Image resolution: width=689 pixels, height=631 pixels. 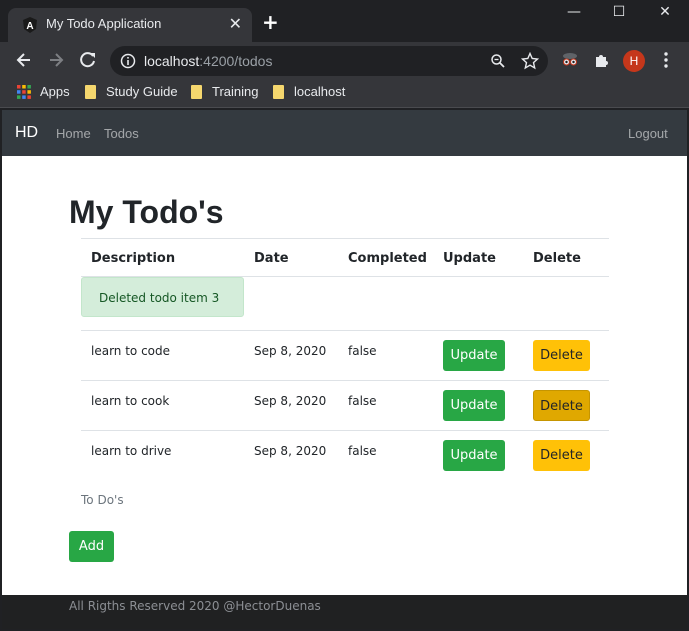 What do you see at coordinates (55, 91) in the screenshot?
I see `bookmark-apps: Apps` at bounding box center [55, 91].